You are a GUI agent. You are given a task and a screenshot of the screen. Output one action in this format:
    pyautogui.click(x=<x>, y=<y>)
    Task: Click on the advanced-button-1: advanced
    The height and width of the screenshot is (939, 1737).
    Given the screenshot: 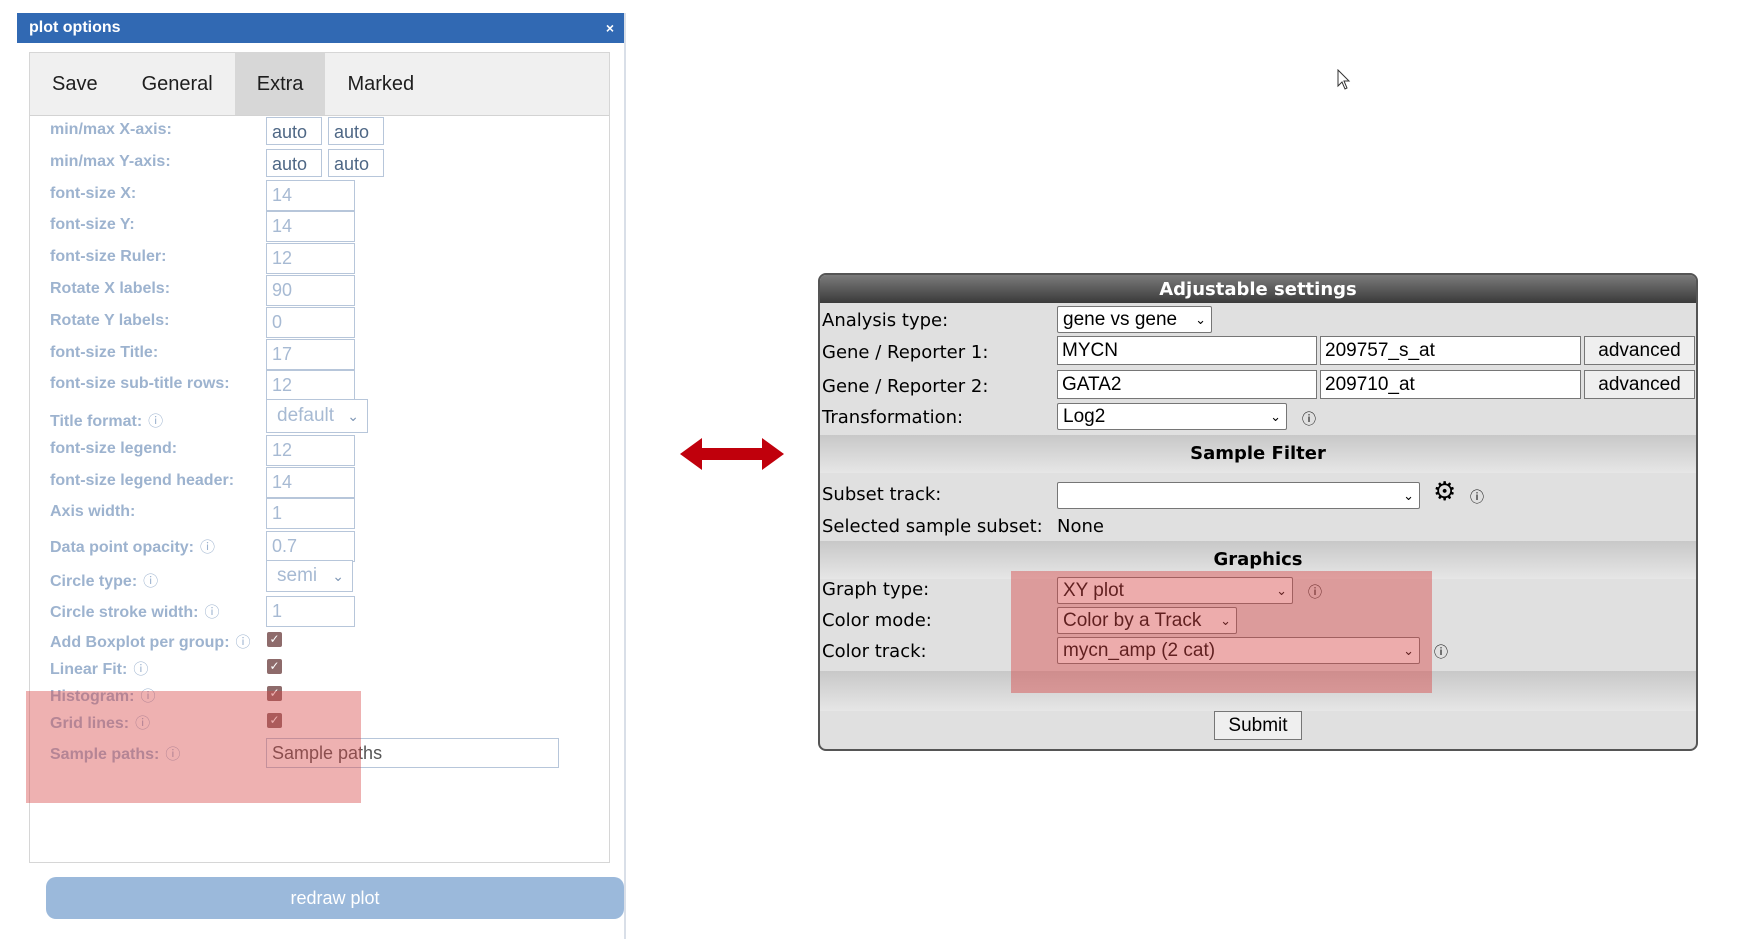 What is the action you would take?
    pyautogui.click(x=1639, y=350)
    